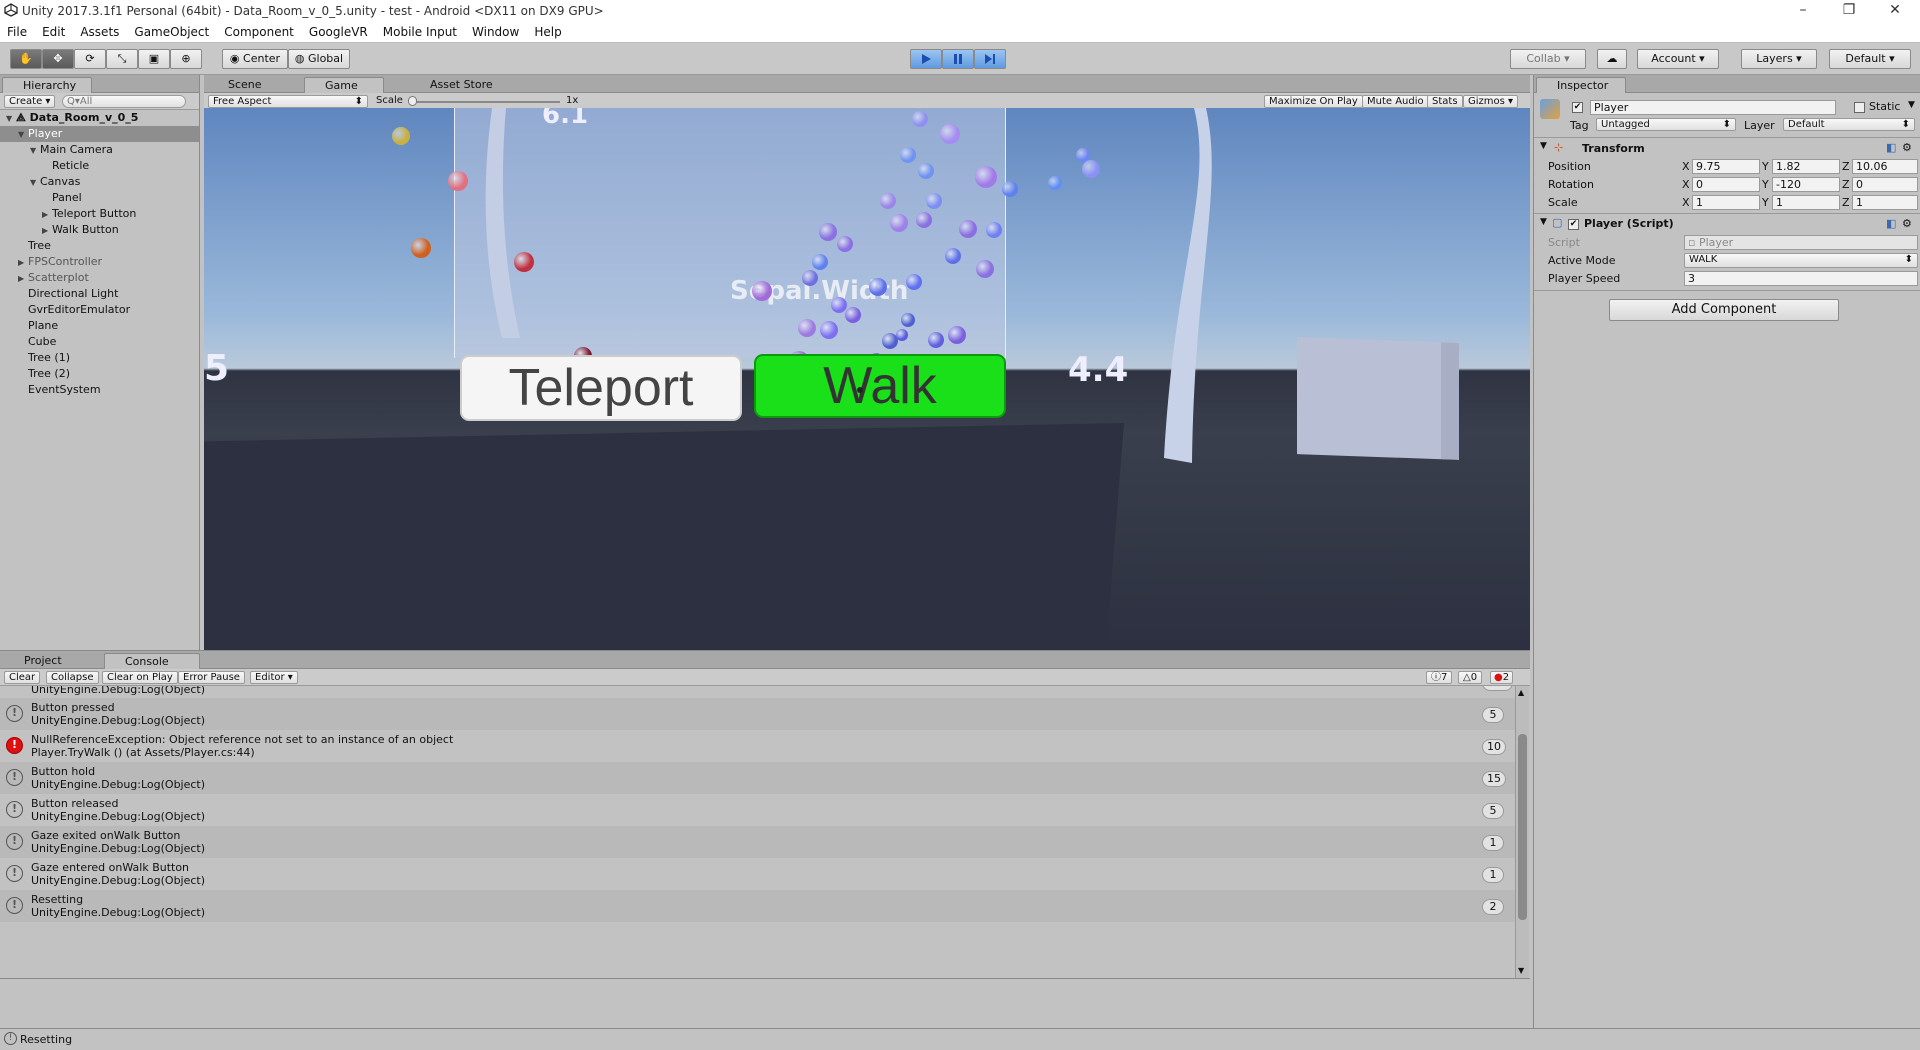  What do you see at coordinates (1573, 224) in the screenshot?
I see `script-enabled-checkbox: ✔` at bounding box center [1573, 224].